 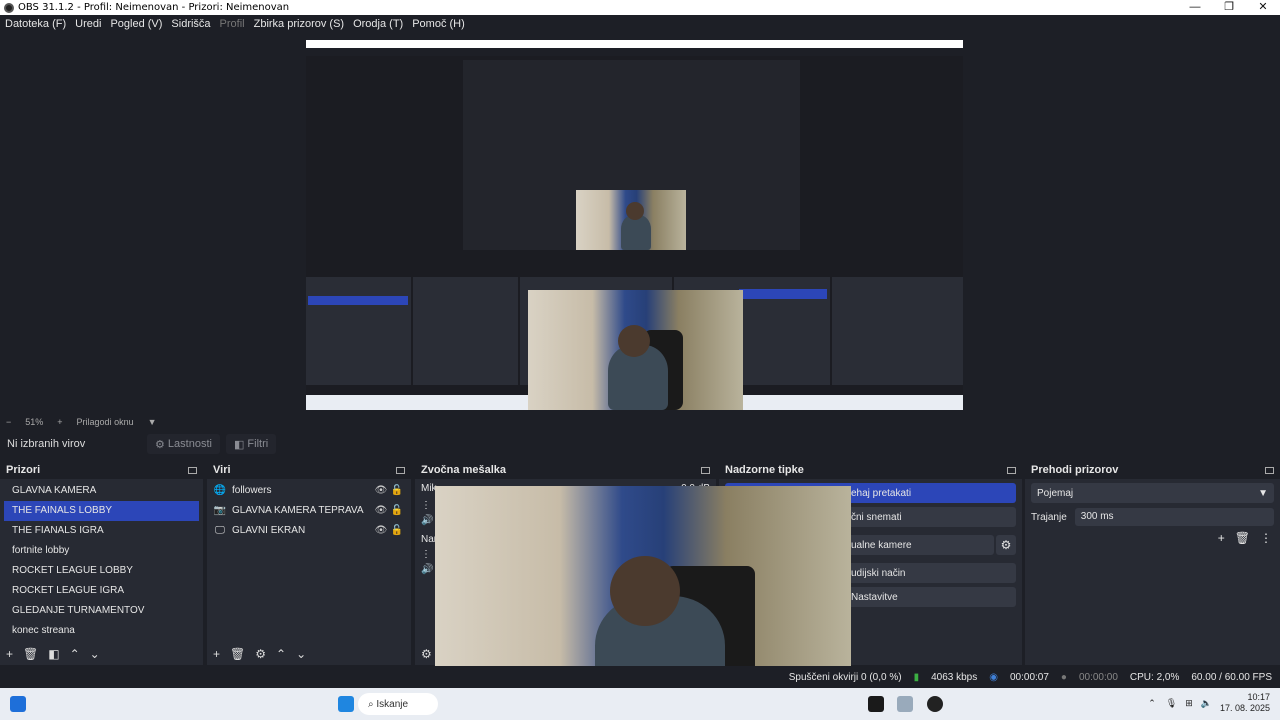 I want to click on scene-item: ROCKET LEAGUE IGRA, so click(x=101, y=591).